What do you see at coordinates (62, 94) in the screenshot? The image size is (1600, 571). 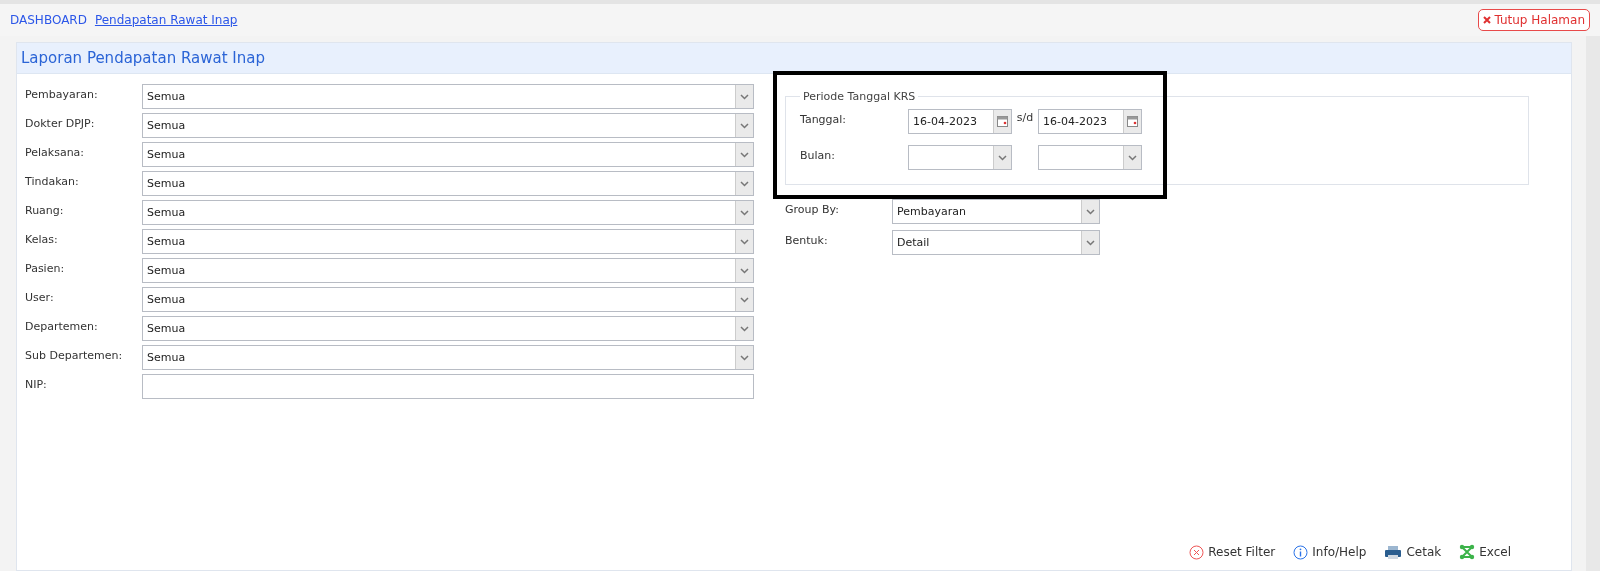 I see `field-label: Pembayaran:` at bounding box center [62, 94].